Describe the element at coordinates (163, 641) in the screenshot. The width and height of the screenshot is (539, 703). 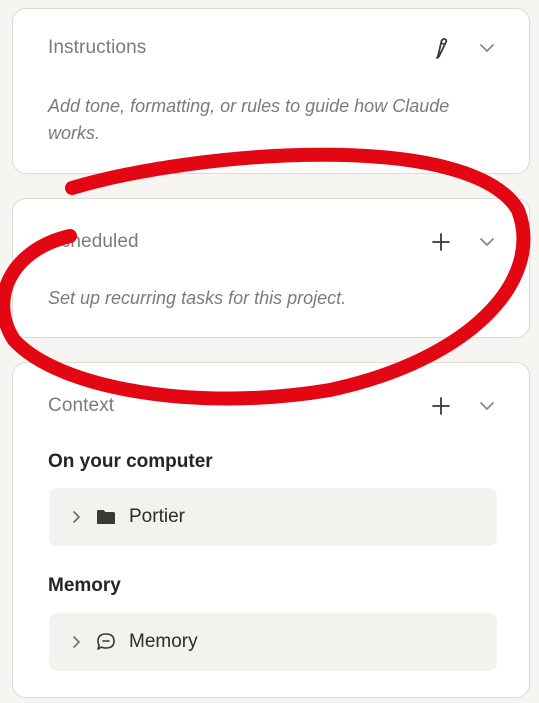
I see `item-label-memory: Memory` at that location.